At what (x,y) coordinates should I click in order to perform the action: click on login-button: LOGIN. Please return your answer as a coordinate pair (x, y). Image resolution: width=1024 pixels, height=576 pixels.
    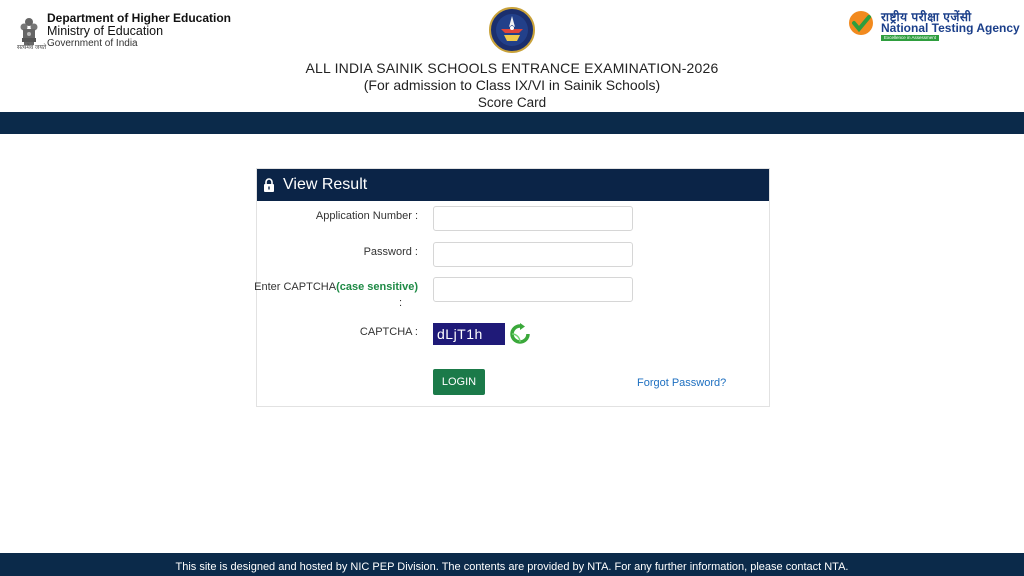
    Looking at the image, I should click on (459, 382).